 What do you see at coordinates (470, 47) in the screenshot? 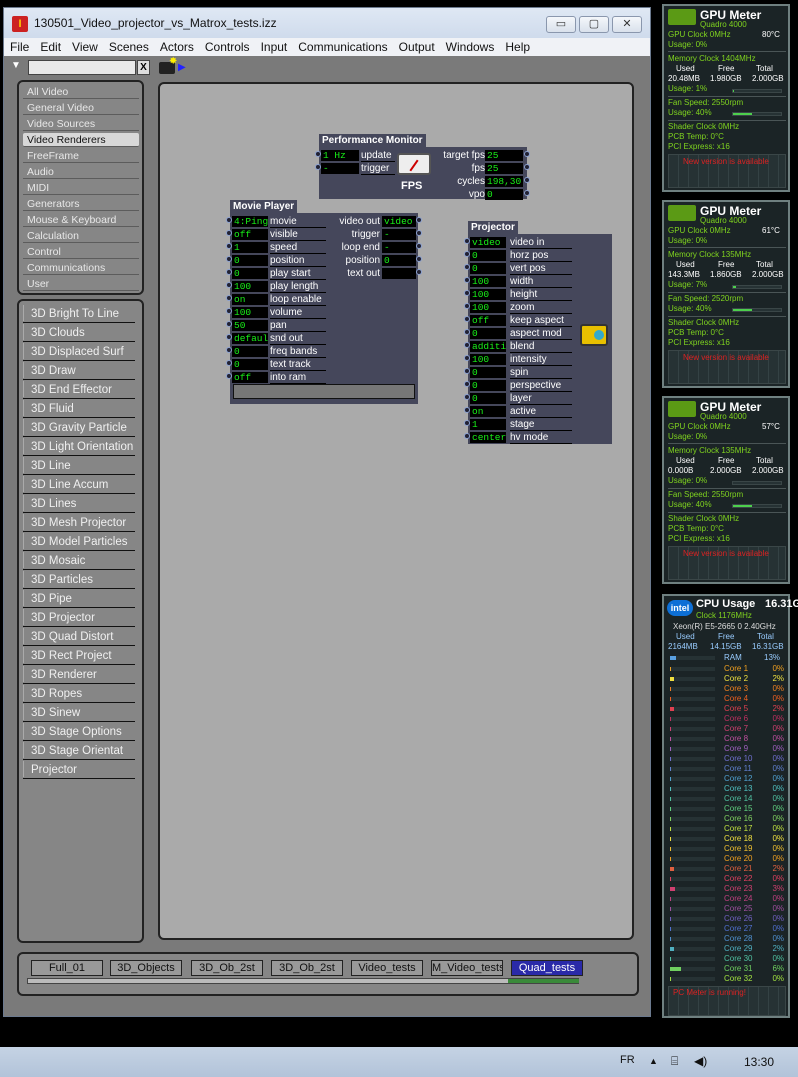
I see `menu-windows: Windows` at bounding box center [470, 47].